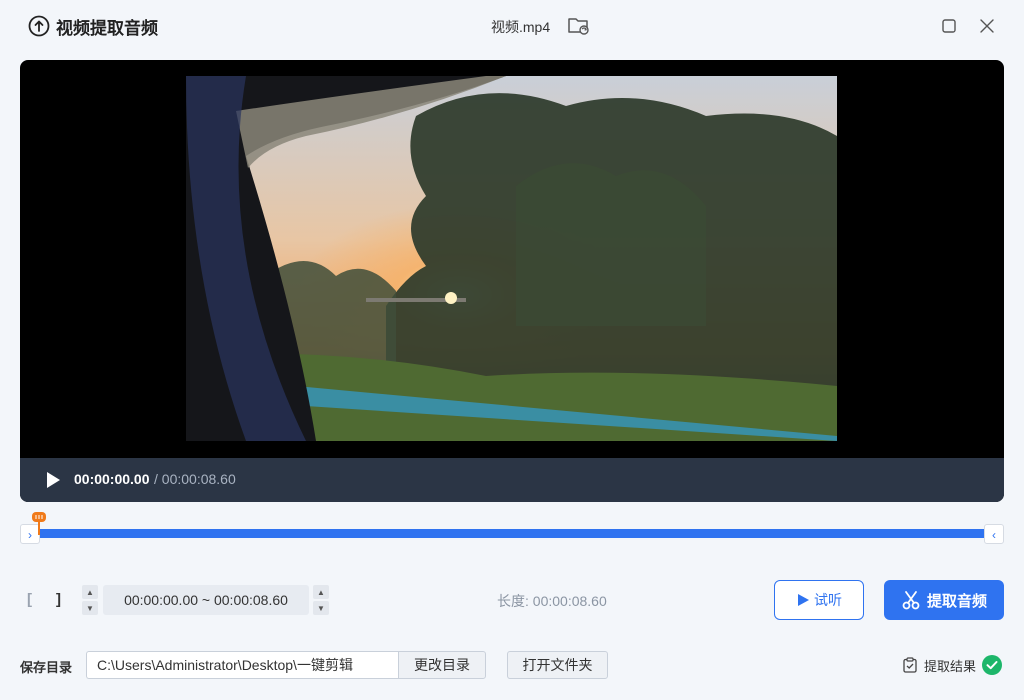 This screenshot has height=700, width=1024. What do you see at coordinates (557, 665) in the screenshot?
I see `open-folder-button: 打开文件夹` at bounding box center [557, 665].